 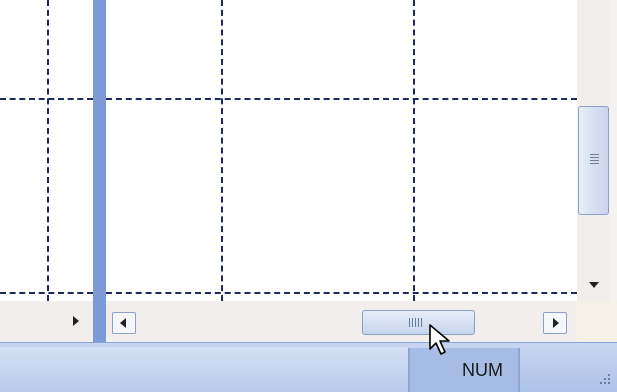 I want to click on scroll-left-button, so click(x=124, y=323).